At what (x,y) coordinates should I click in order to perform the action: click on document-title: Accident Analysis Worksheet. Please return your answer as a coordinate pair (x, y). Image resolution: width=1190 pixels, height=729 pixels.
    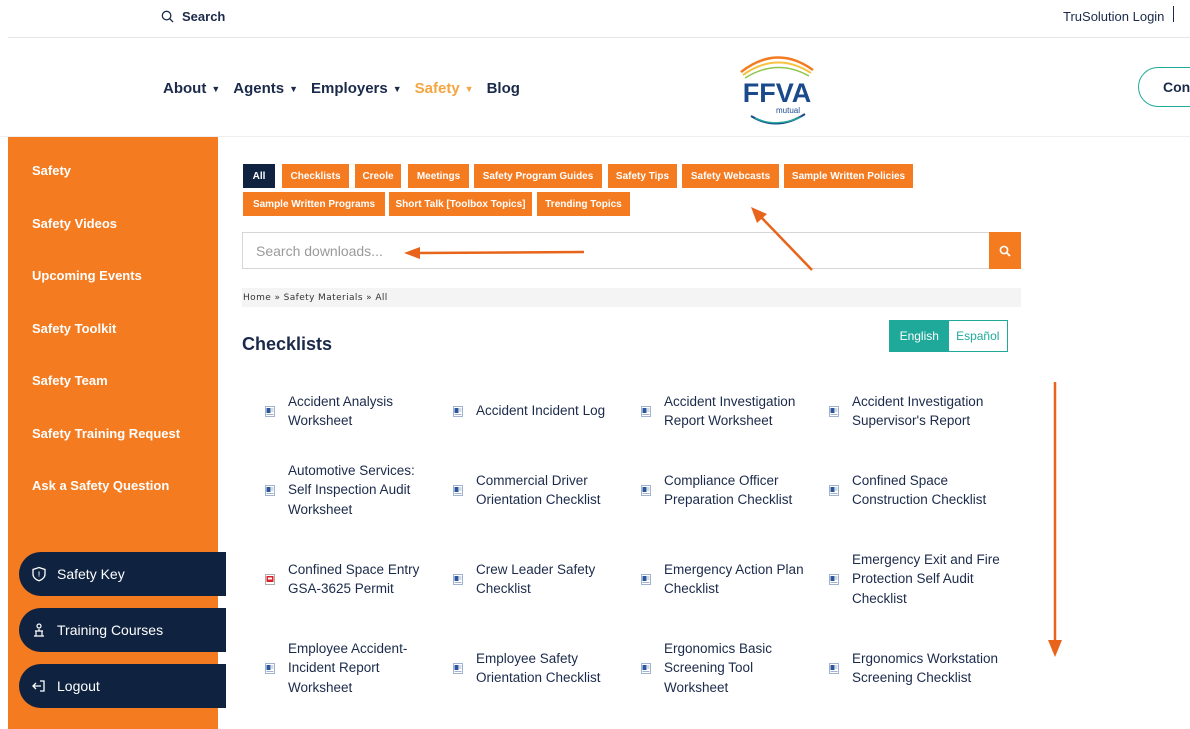
    Looking at the image, I should click on (341, 411).